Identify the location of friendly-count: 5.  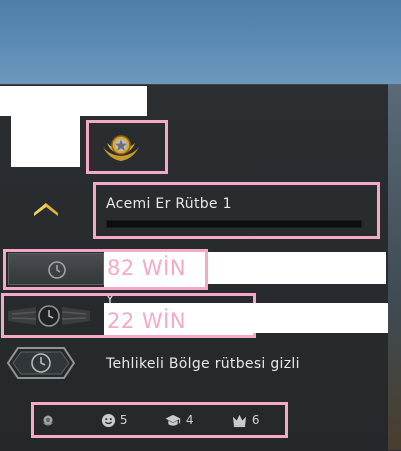
(123, 420).